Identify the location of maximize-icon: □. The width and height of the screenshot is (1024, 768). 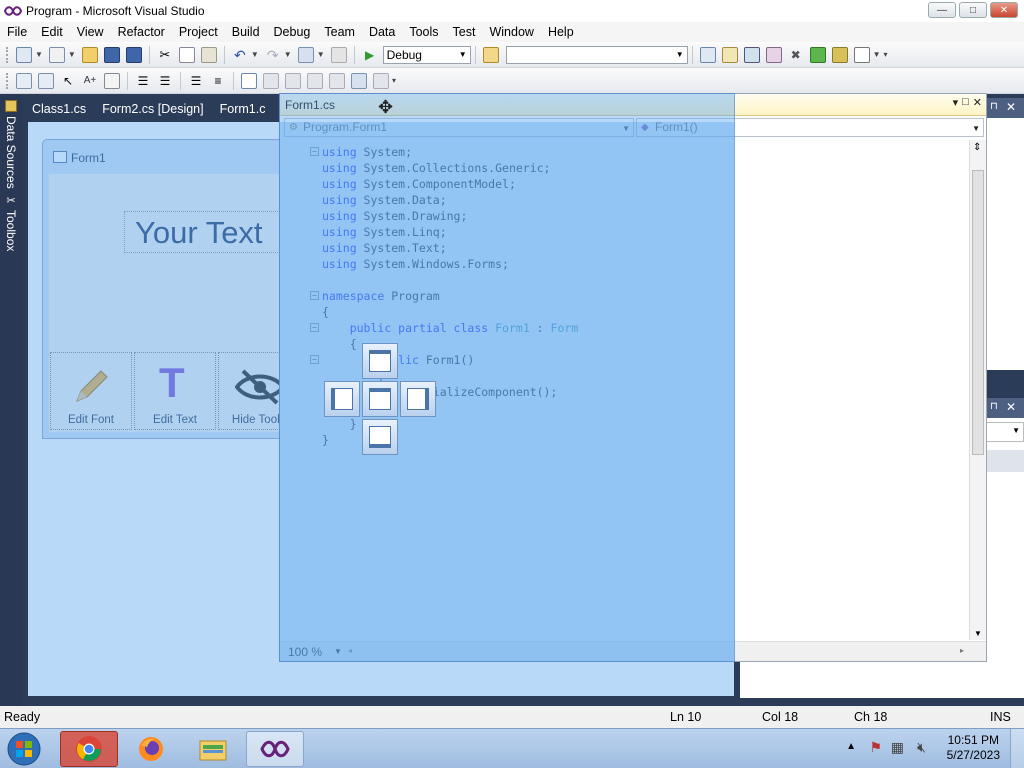
(965, 102).